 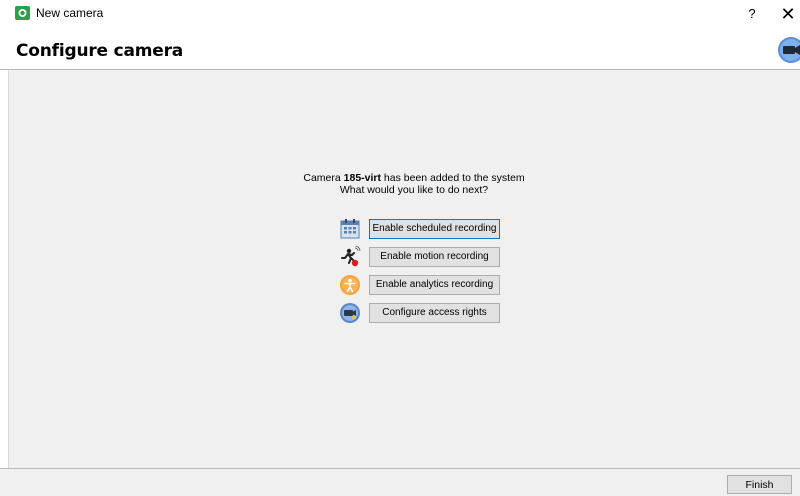 What do you see at coordinates (400, 50) in the screenshot?
I see `header: Configure camera` at bounding box center [400, 50].